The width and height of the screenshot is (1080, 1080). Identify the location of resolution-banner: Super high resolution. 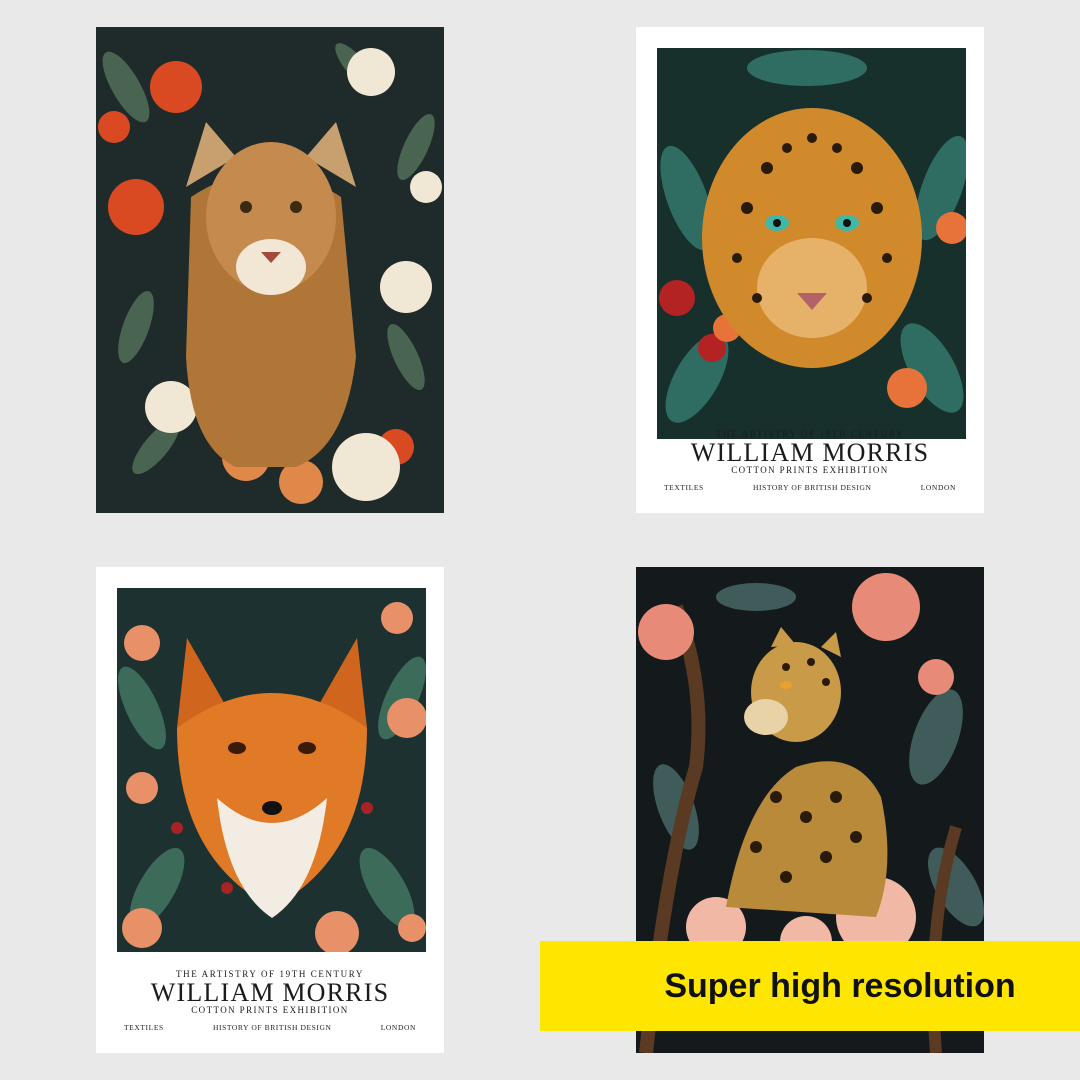
(810, 986).